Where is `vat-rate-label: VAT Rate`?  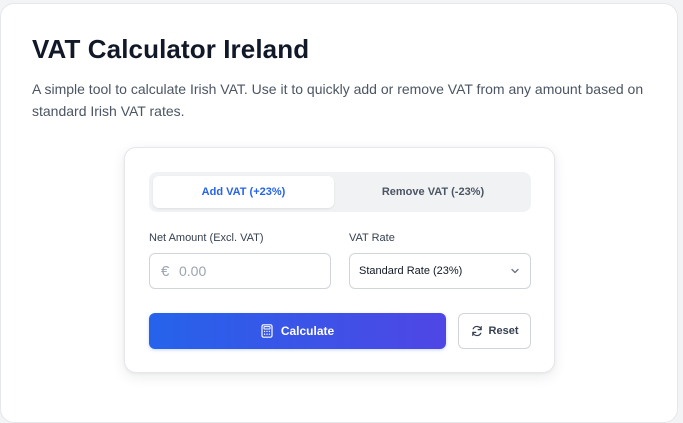
vat-rate-label: VAT Rate is located at coordinates (372, 238).